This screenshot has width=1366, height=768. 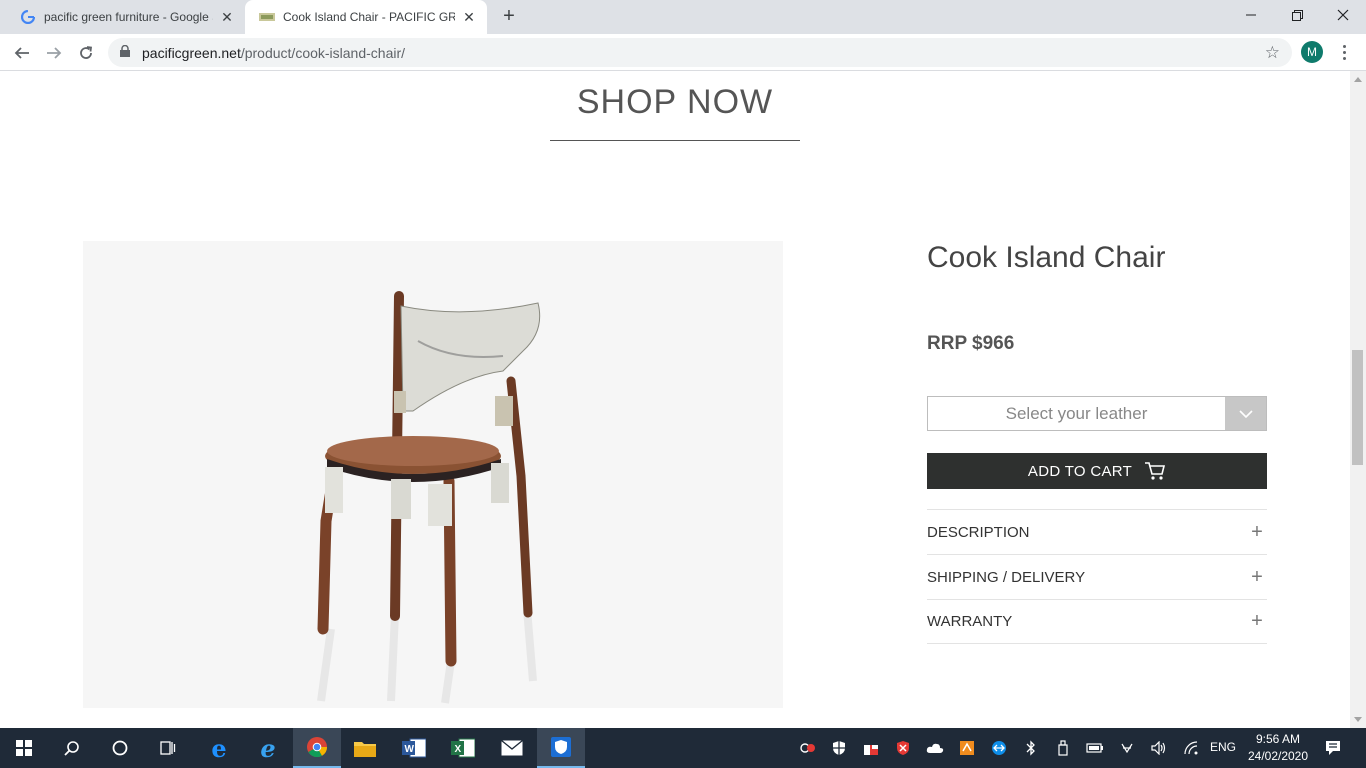 I want to click on forward-button, so click(x=54, y=53).